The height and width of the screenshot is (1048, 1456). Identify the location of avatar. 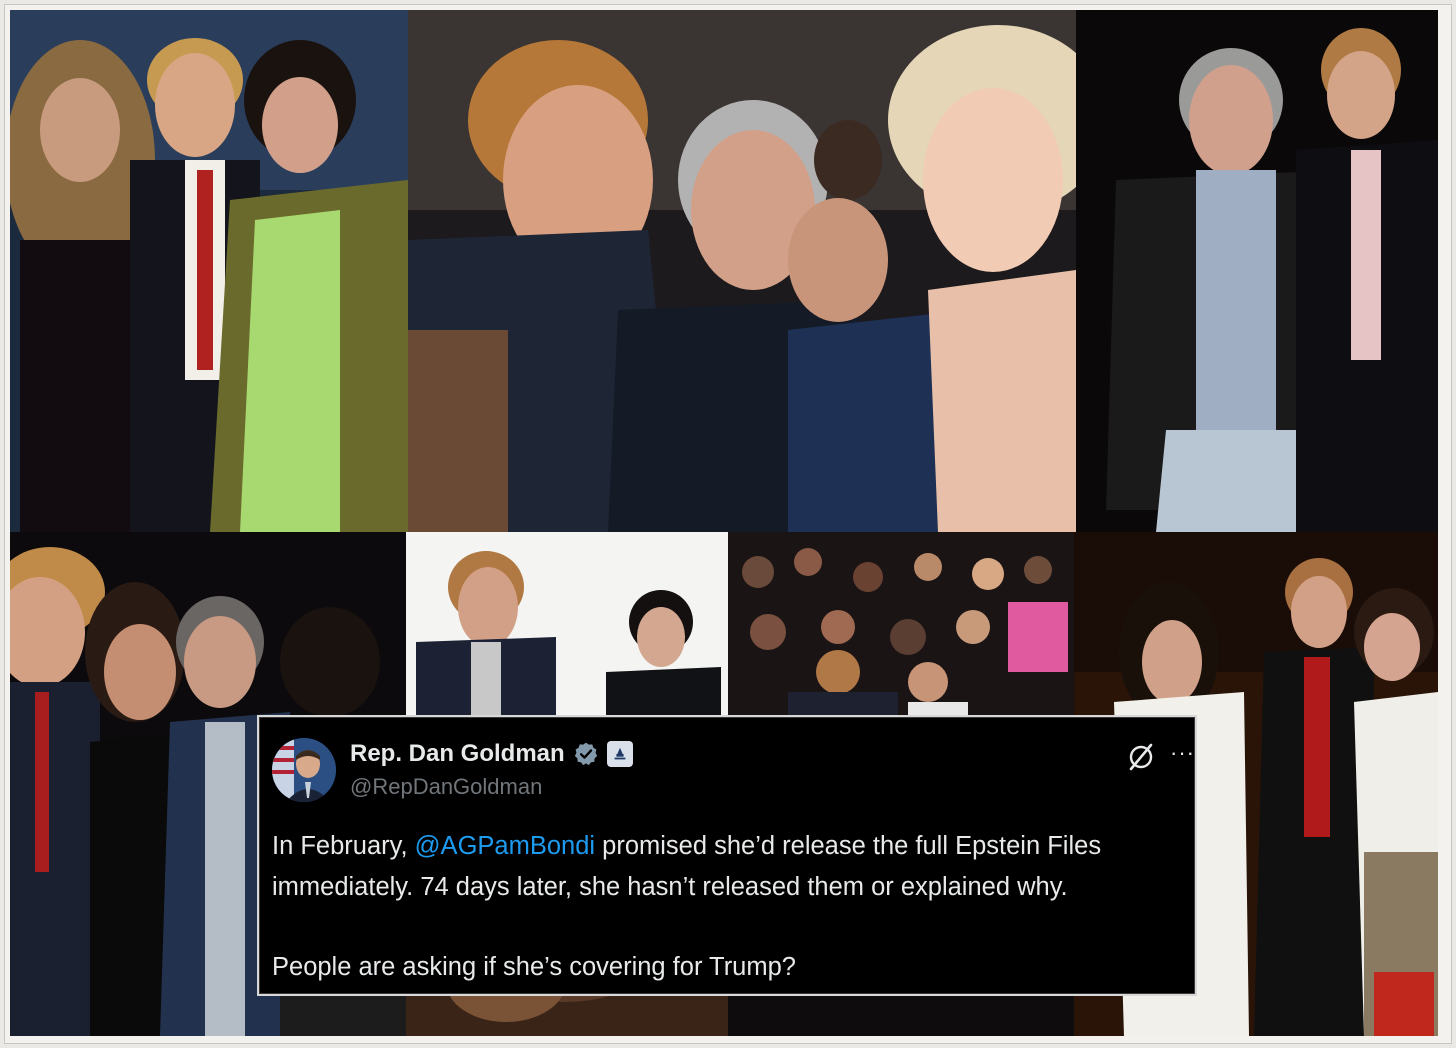
(304, 770).